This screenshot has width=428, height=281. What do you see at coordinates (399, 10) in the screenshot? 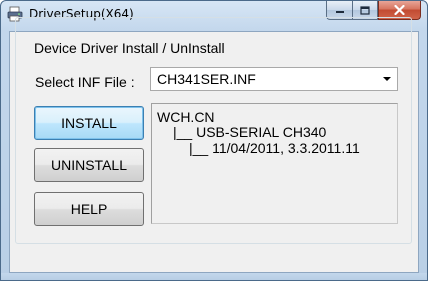
I see `close-icon` at bounding box center [399, 10].